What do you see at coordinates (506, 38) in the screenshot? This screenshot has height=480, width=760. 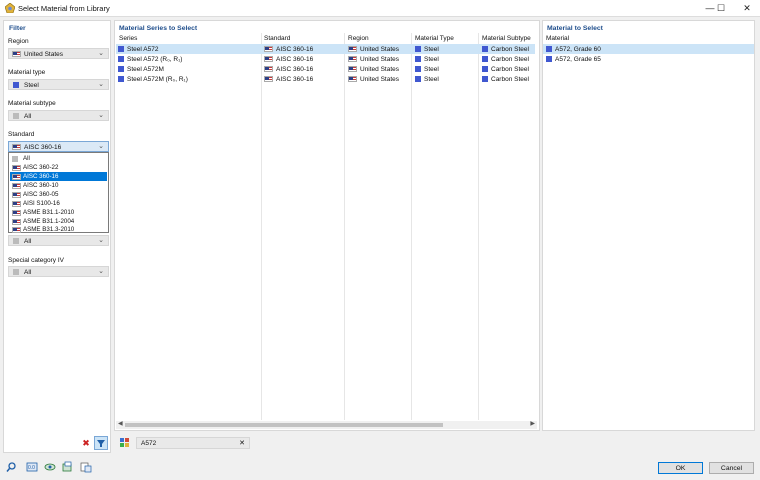 I see `column-header-material-subtype: Material Subtype` at bounding box center [506, 38].